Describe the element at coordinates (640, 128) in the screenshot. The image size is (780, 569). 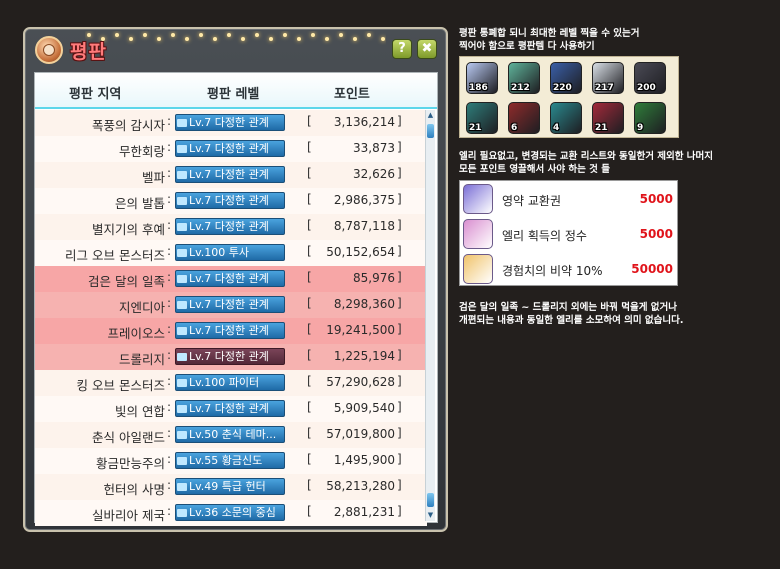
I see `item-count: 9` at that location.